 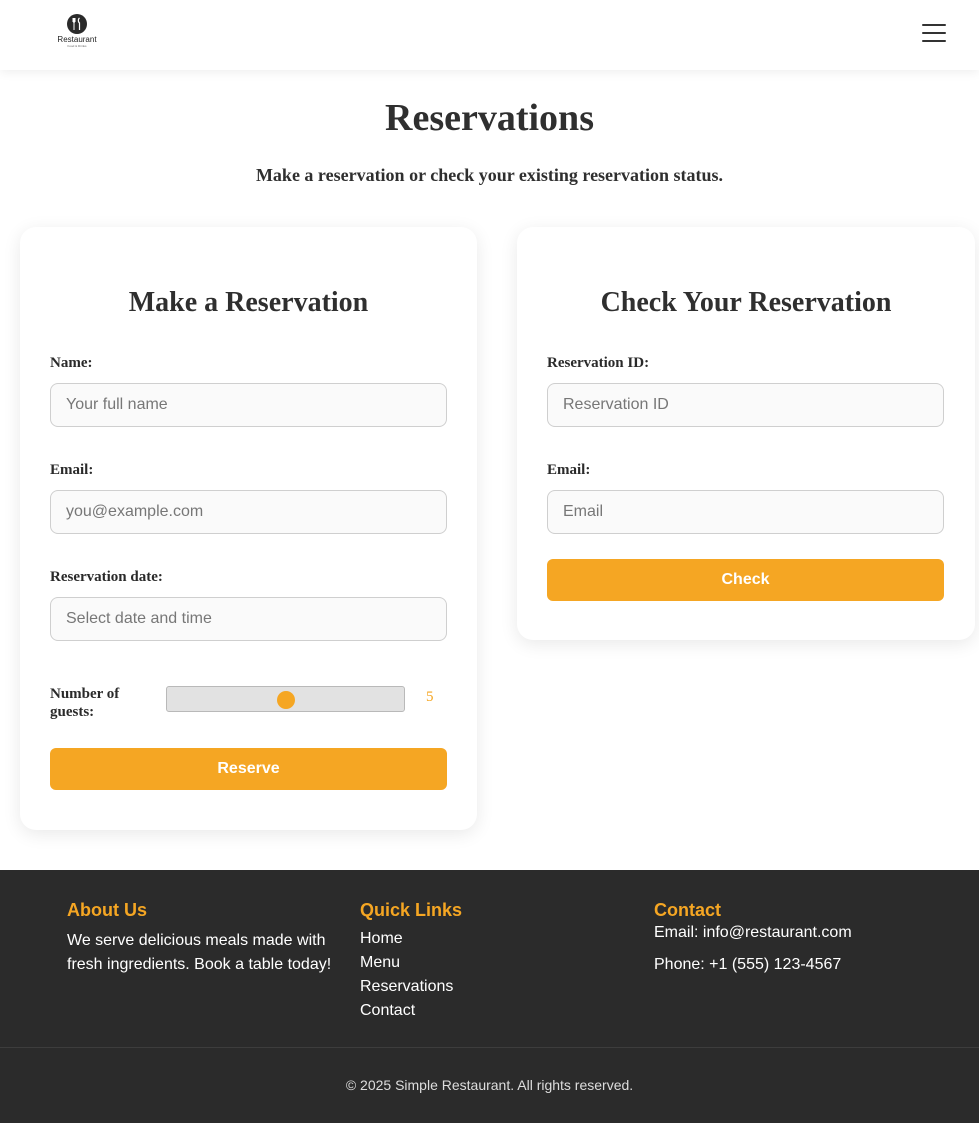 I want to click on footer-contact-email: Email: info@restaurant.com, so click(x=753, y=932).